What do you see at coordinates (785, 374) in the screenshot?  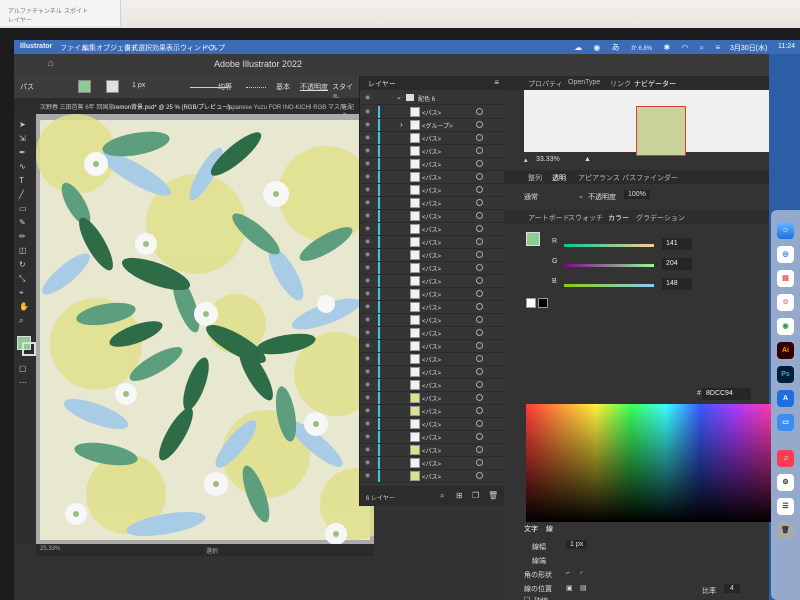 I see `photoshop-icon: Ps` at bounding box center [785, 374].